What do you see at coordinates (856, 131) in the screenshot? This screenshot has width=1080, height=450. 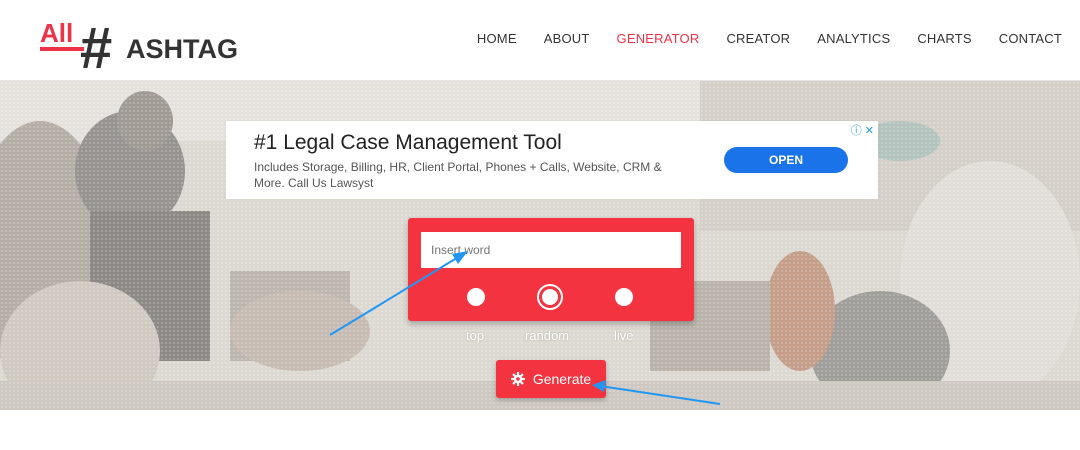 I see `adchoices-icon: ⓘ` at bounding box center [856, 131].